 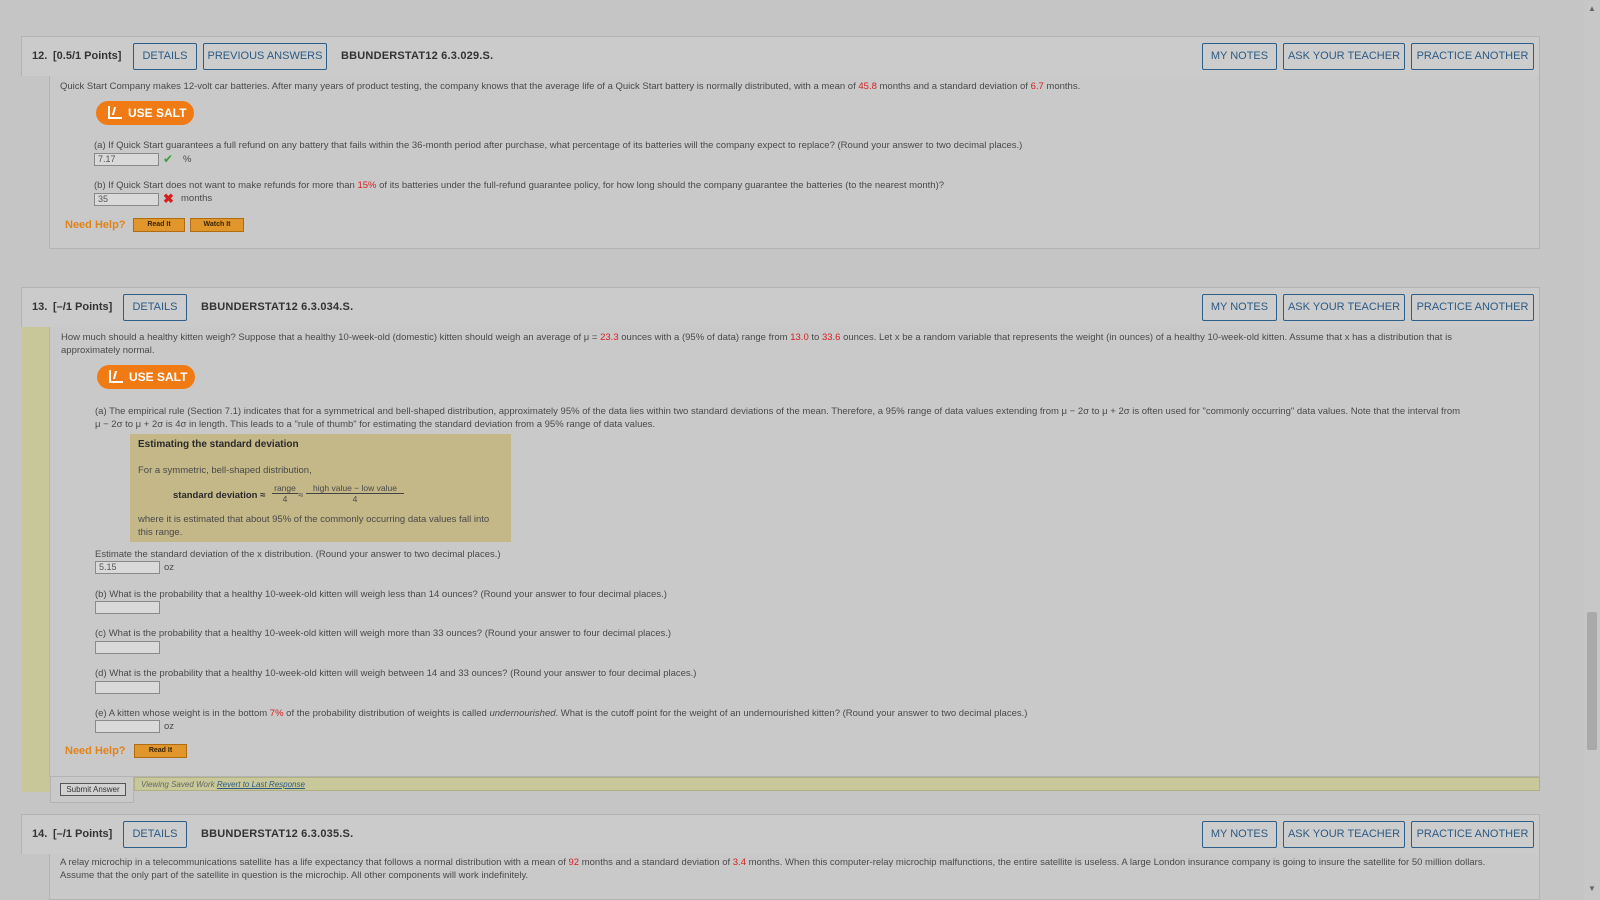 I want to click on q12-unit-b: months, so click(x=197, y=198).